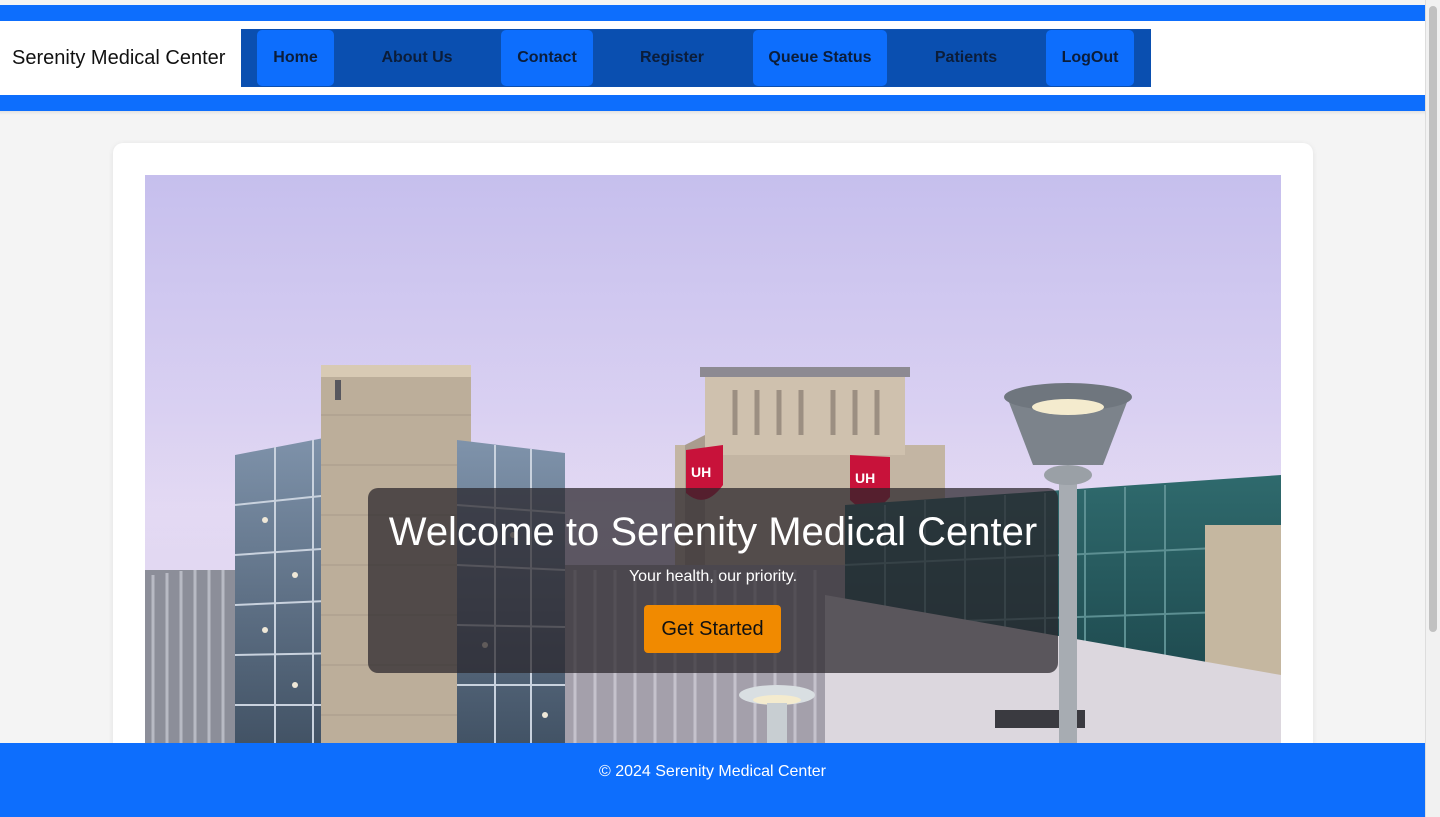 Image resolution: width=1440 pixels, height=817 pixels. What do you see at coordinates (712, 13) in the screenshot?
I see `header-top-strip` at bounding box center [712, 13].